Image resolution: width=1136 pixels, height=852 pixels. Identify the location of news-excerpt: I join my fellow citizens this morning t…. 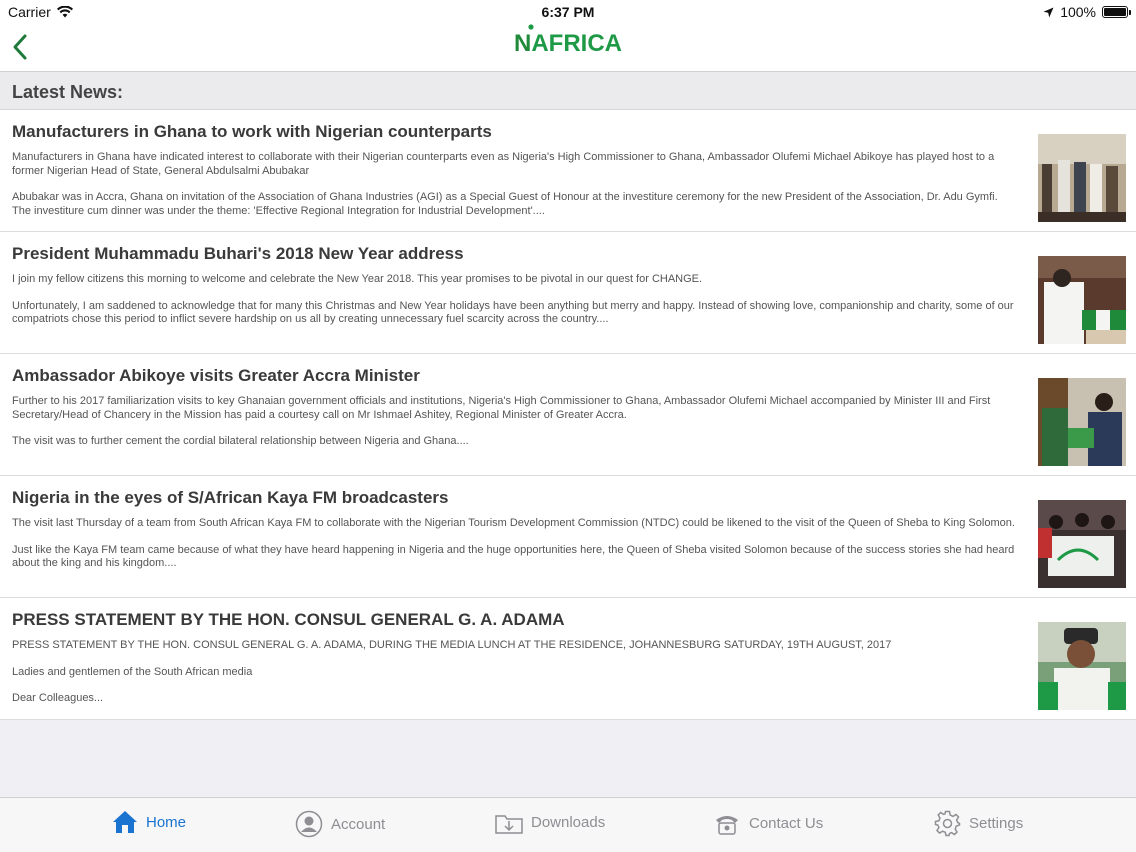
(357, 279).